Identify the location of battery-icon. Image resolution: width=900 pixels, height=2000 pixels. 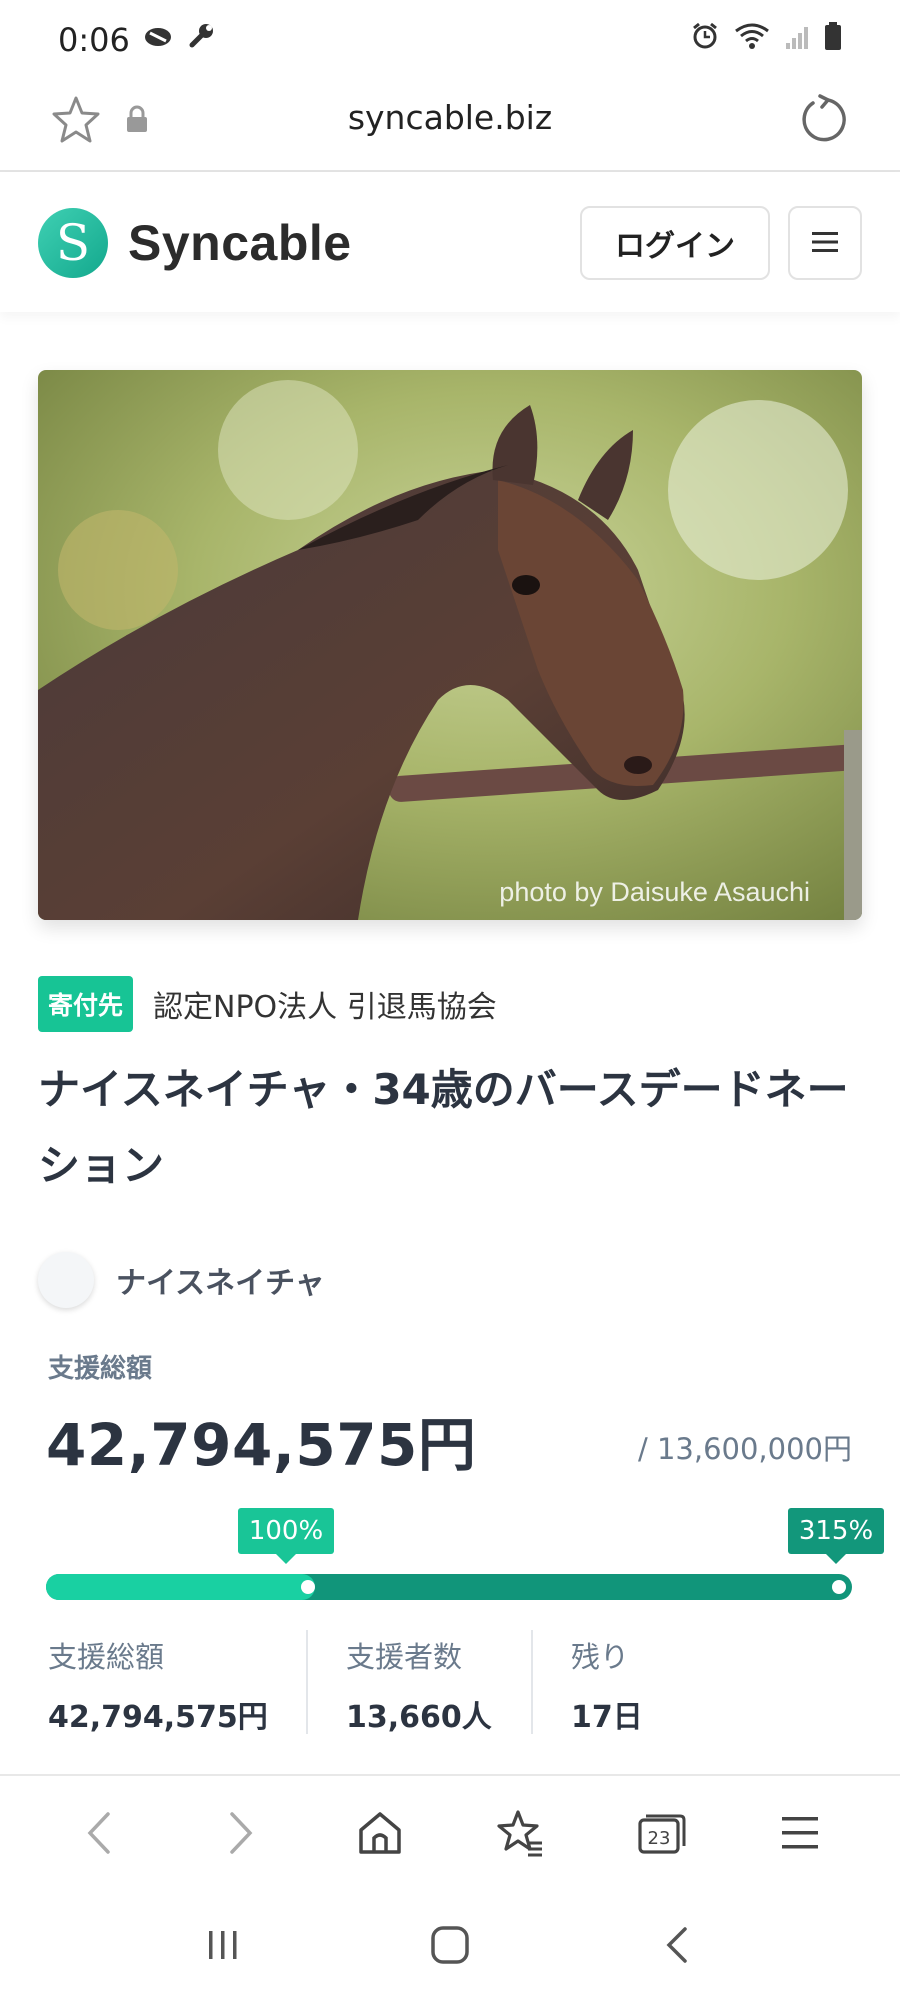
(833, 40).